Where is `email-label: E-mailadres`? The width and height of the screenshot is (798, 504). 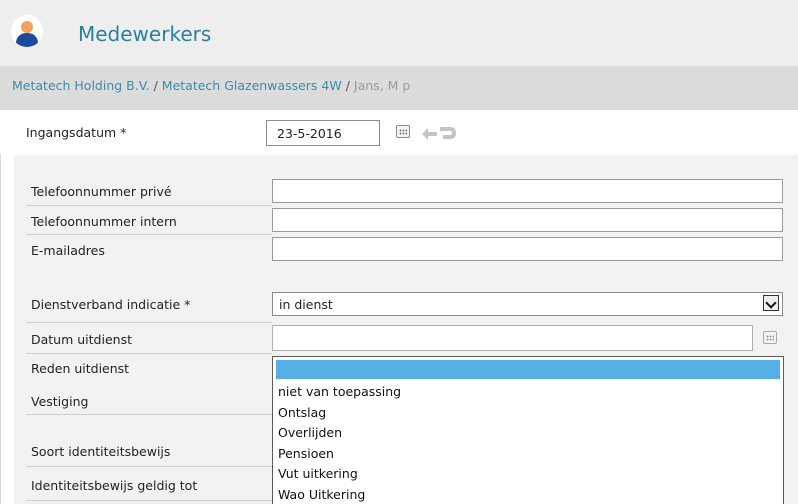
email-label: E-mailadres is located at coordinates (68, 250).